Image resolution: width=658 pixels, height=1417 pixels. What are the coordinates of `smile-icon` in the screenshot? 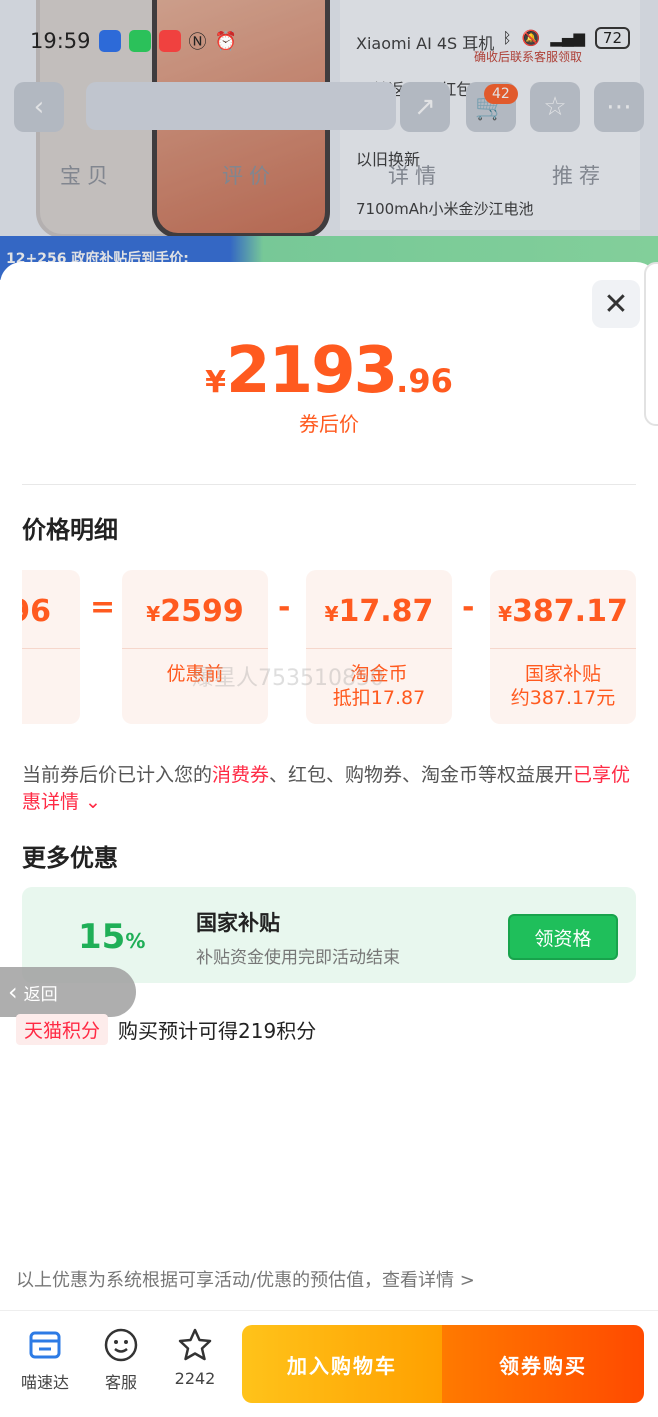 It's located at (121, 1345).